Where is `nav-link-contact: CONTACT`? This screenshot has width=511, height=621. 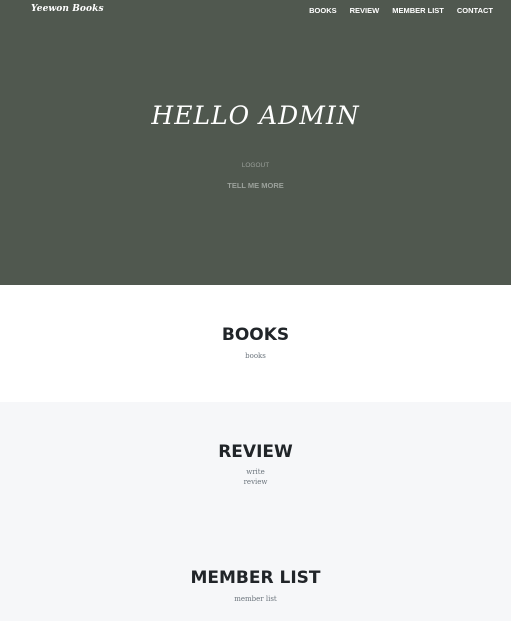
nav-link-contact: CONTACT is located at coordinates (475, 10).